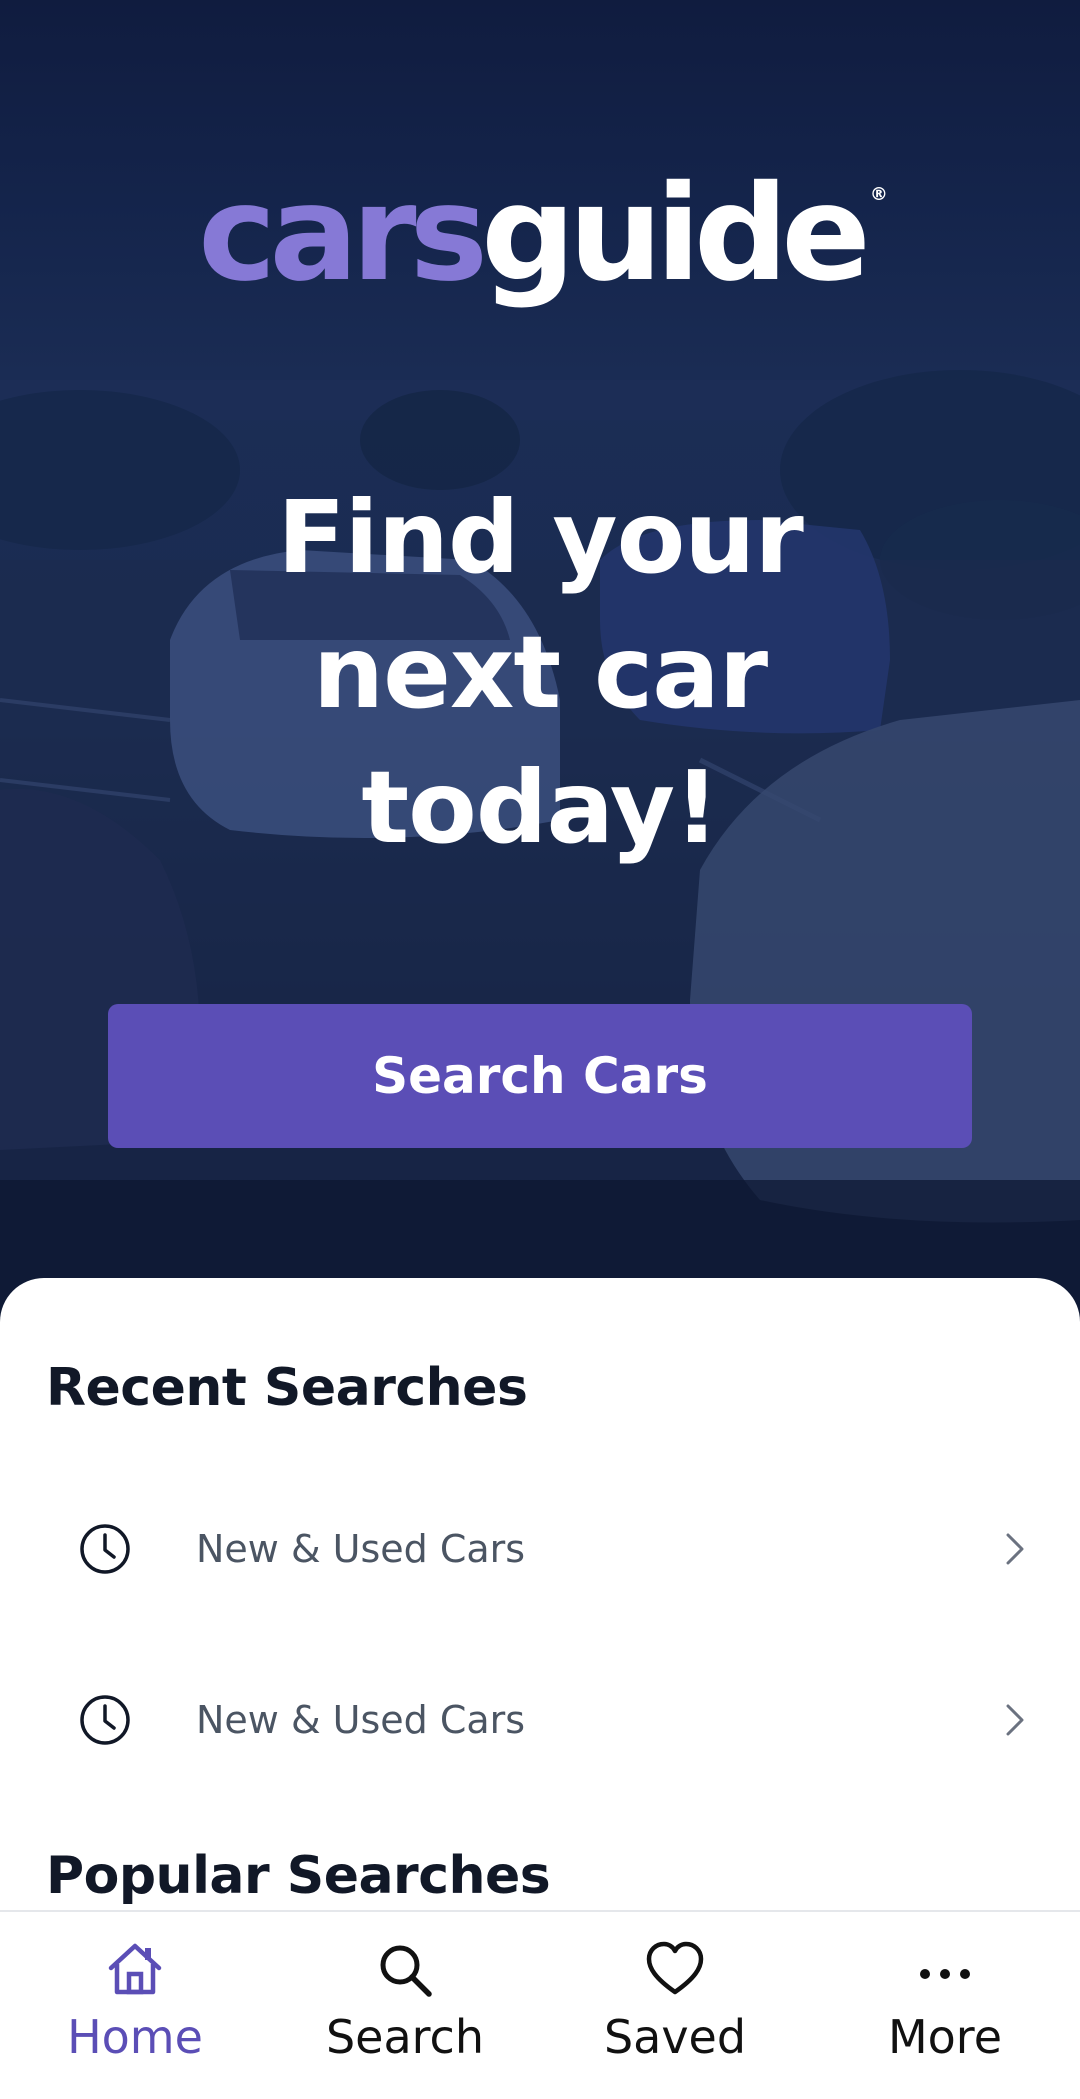  I want to click on registered-mark: ®, so click(878, 194).